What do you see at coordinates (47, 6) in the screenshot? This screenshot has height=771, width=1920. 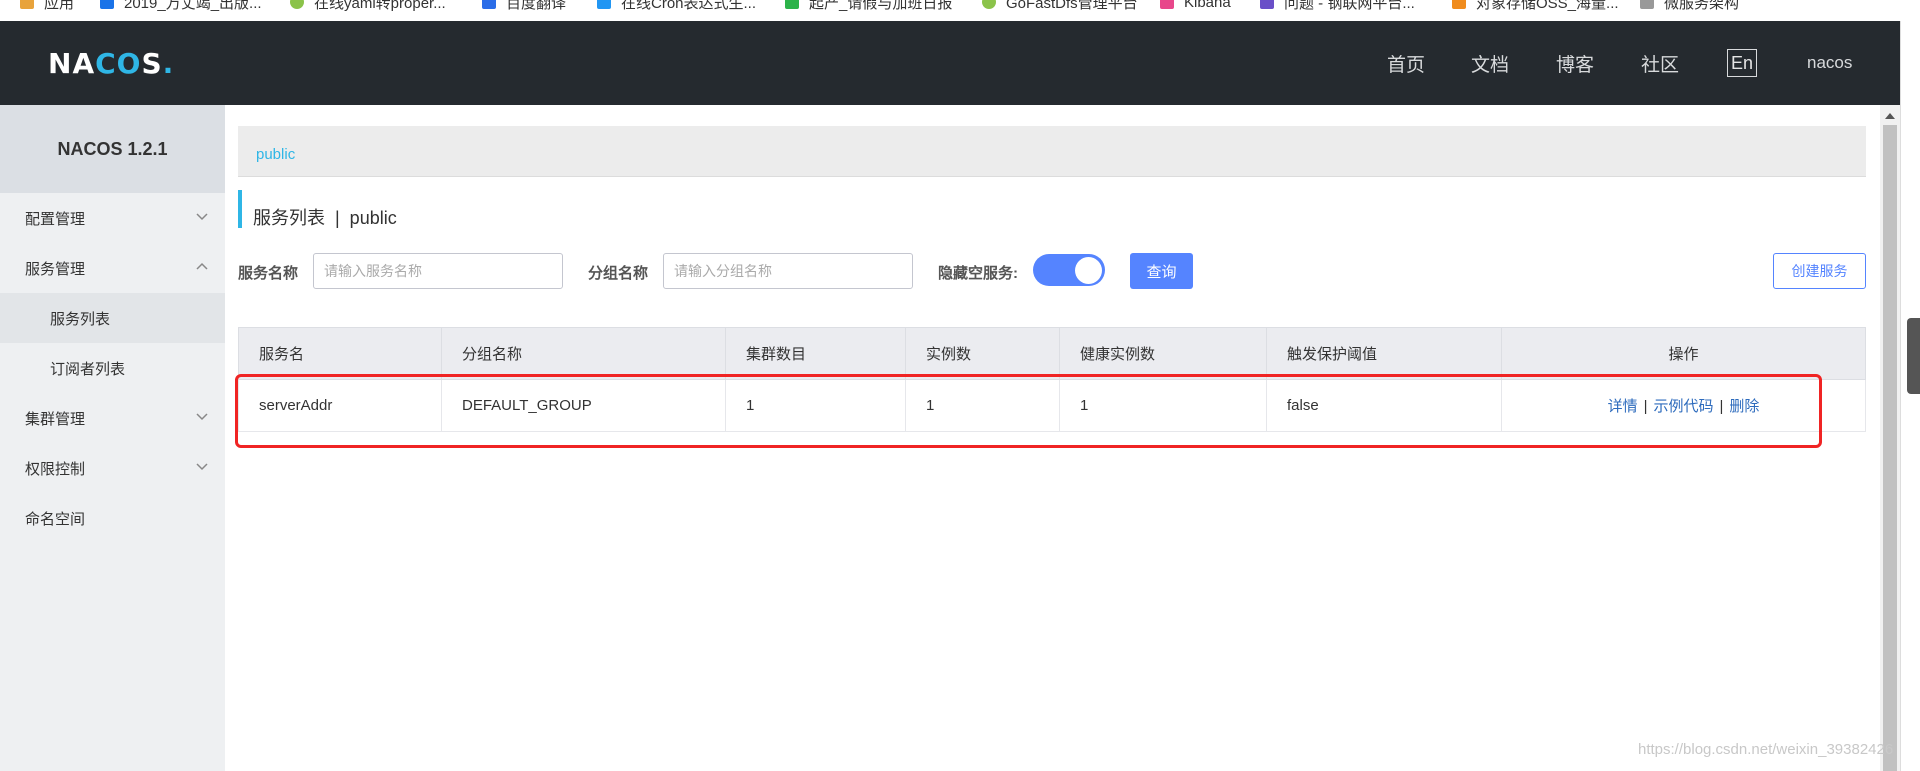 I see `bookmark-item: 应用` at bounding box center [47, 6].